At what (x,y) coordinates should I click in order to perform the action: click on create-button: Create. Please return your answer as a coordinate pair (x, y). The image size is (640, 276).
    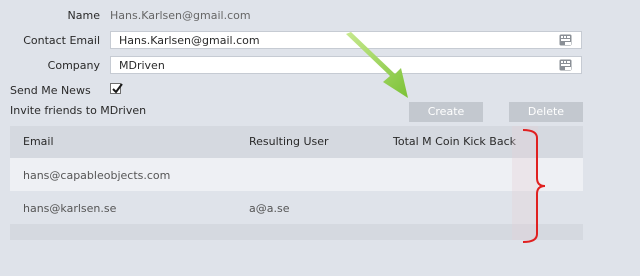
    Looking at the image, I should click on (446, 112).